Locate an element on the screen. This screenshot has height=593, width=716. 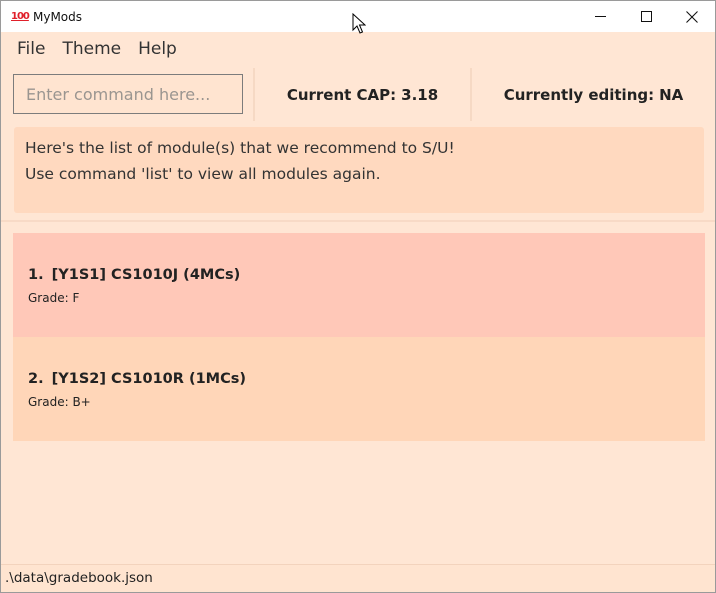
status-bar: .\data\gradebook.json is located at coordinates (358, 578).